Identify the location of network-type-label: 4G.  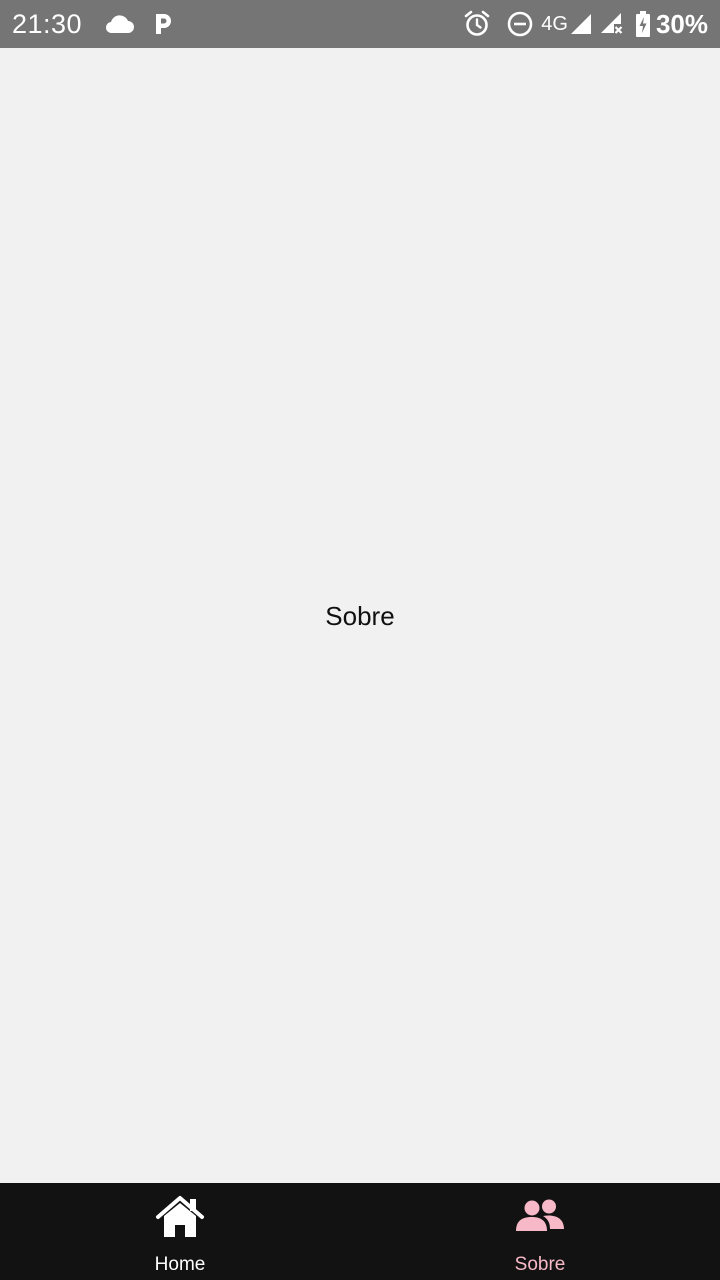
(554, 23).